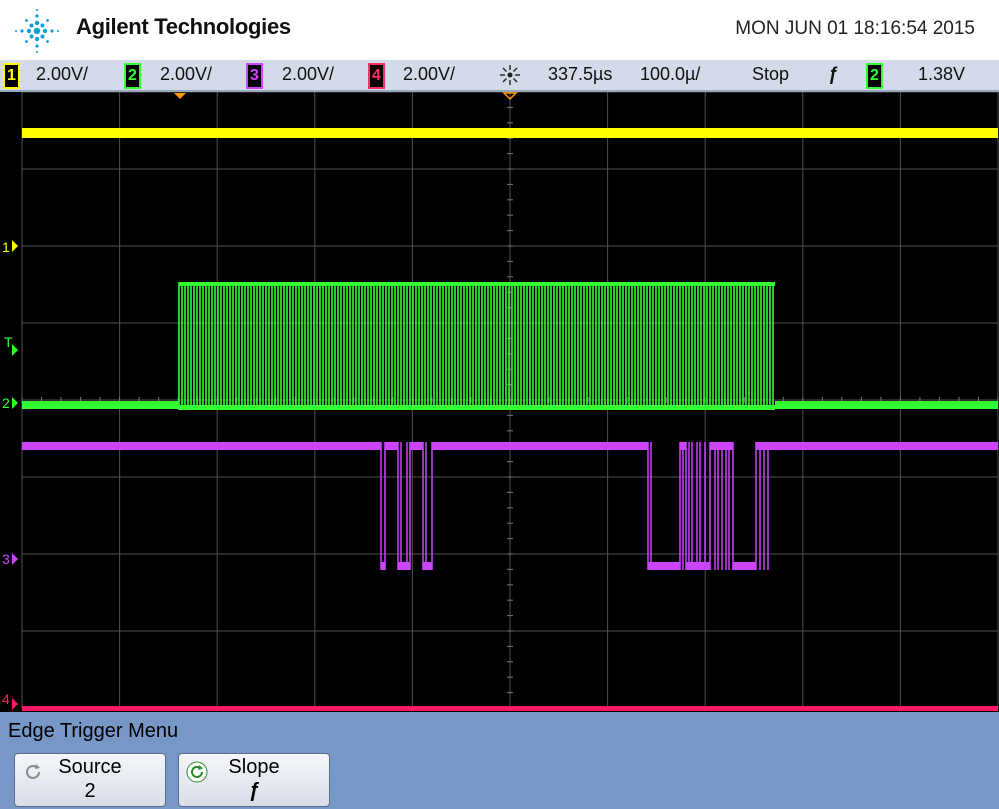  What do you see at coordinates (510, 75) in the screenshot?
I see `sun-burst-icon` at bounding box center [510, 75].